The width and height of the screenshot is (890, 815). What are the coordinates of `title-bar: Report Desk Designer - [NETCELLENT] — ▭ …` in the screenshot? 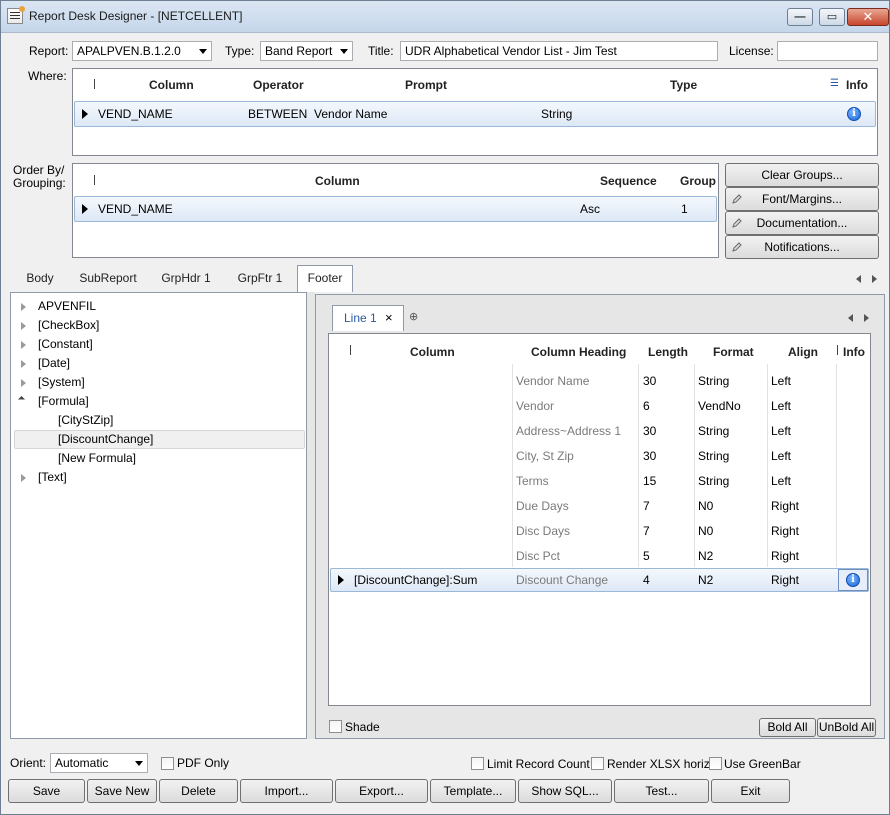 It's located at (445, 17).